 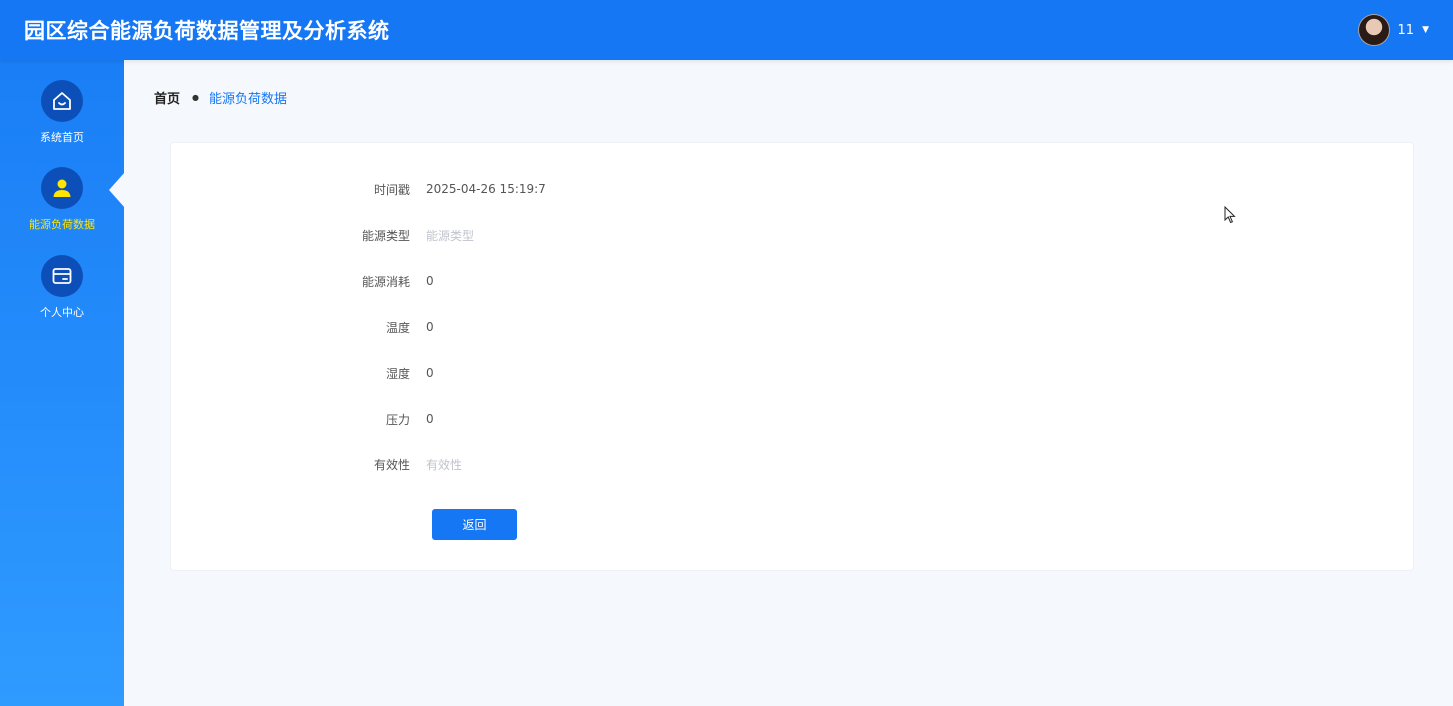 I want to click on field-timestamp: 时间戳 2025-04-26 15:19:7, so click(x=471, y=189).